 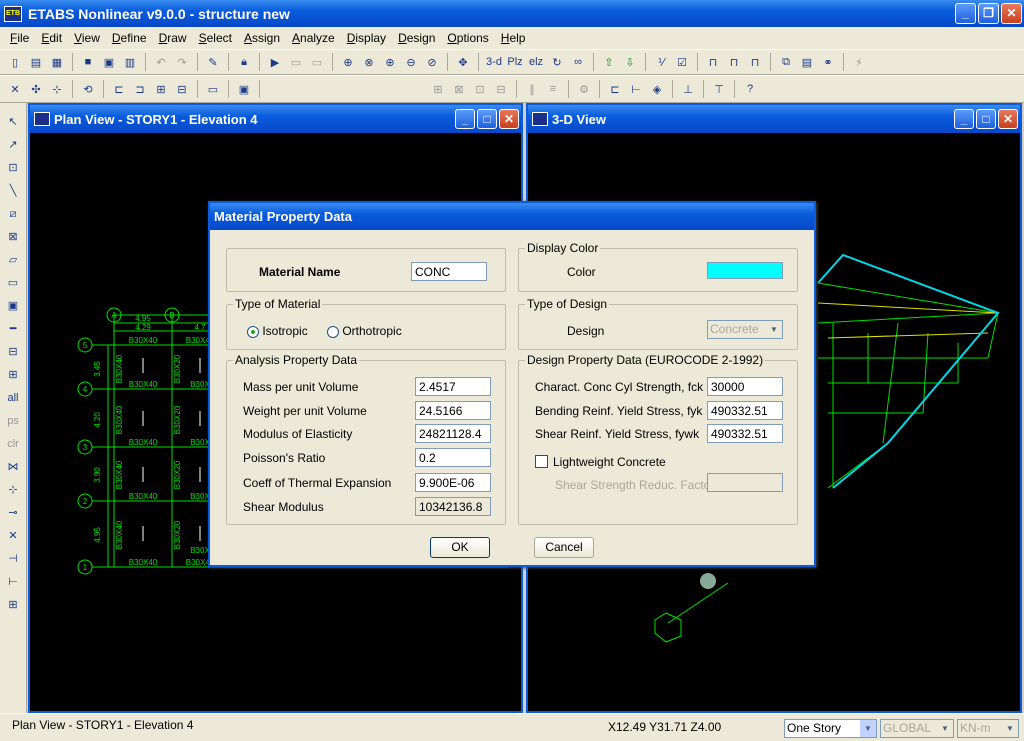 I want to click on snap-perp-icon: ⊣, so click(x=13, y=559).